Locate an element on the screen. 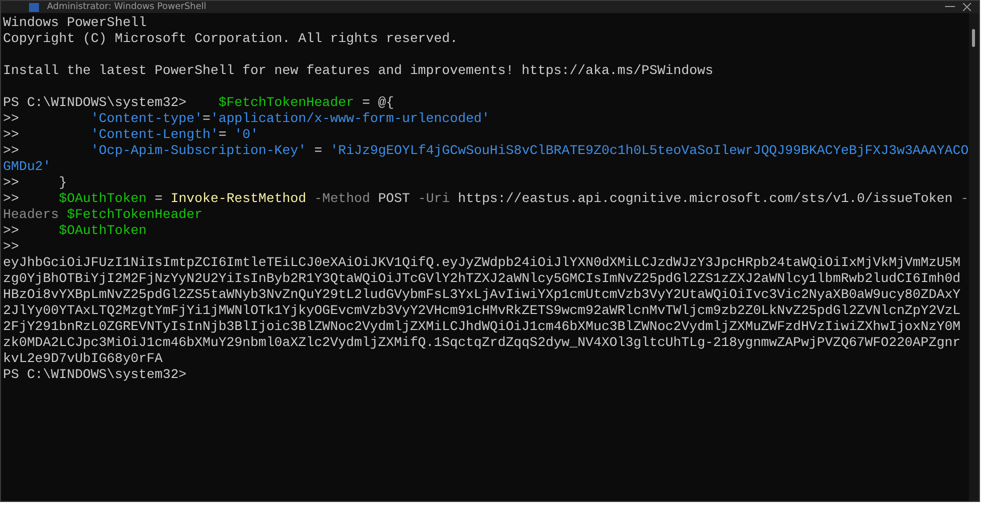 The height and width of the screenshot is (506, 982). close-icon is located at coordinates (967, 7).